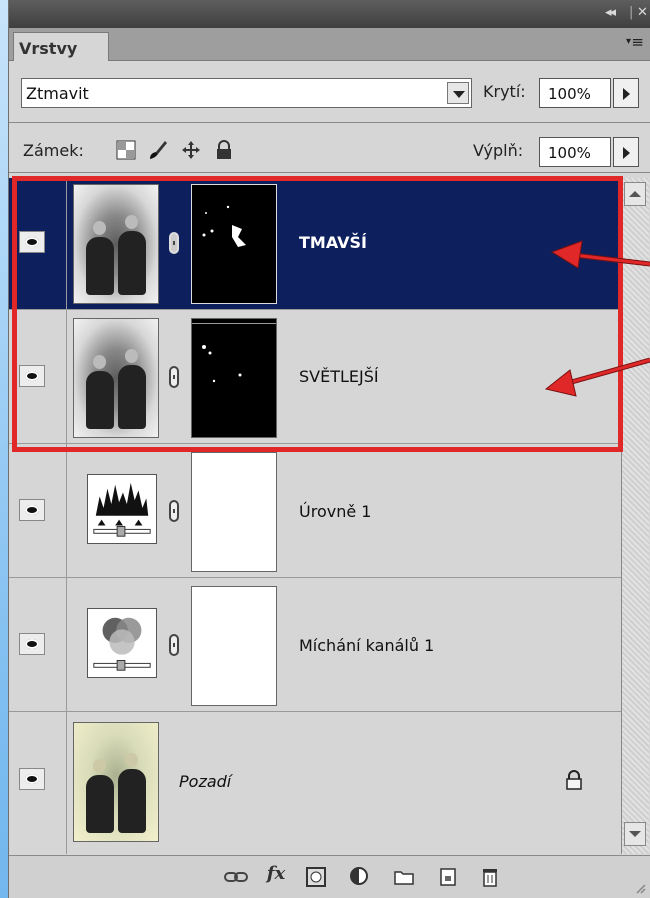  I want to click on layer-name: Míchání kanálů 1, so click(366, 645).